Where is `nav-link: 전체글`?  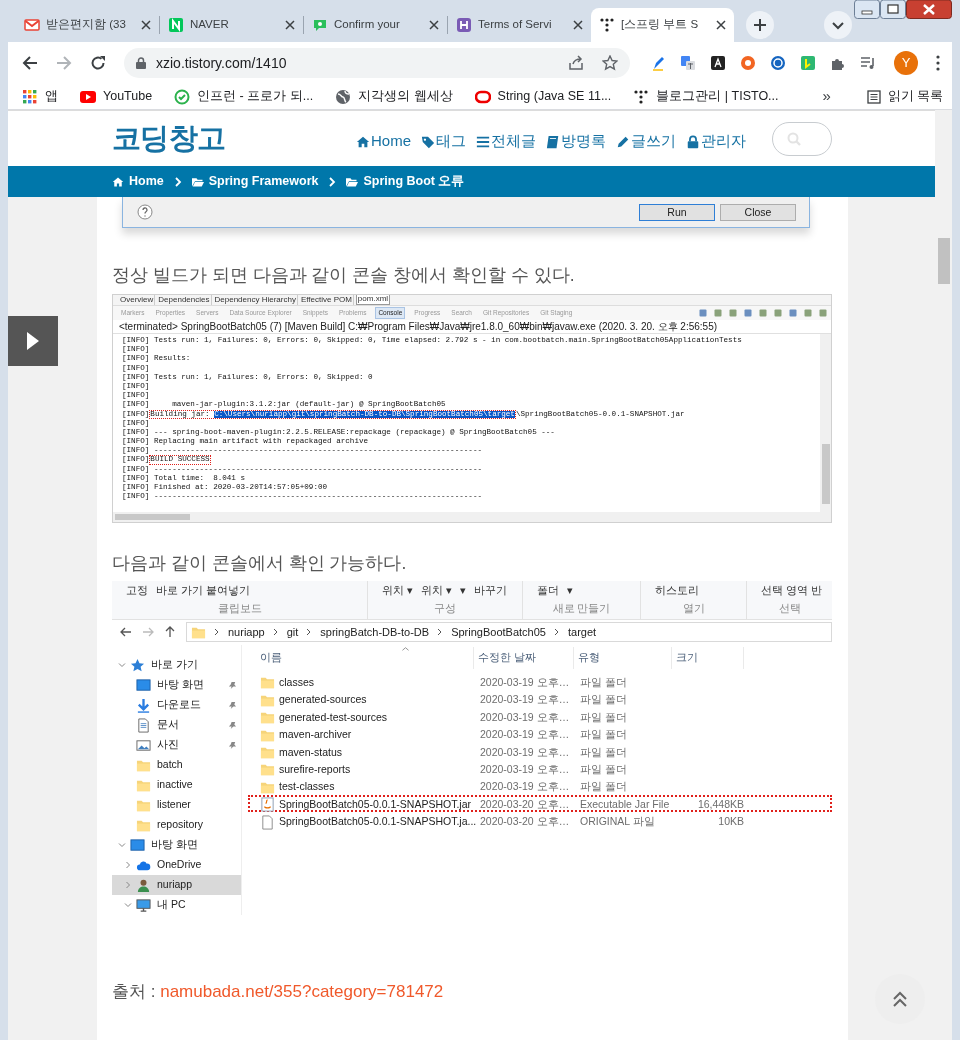
nav-link: 전체글 is located at coordinates (506, 141).